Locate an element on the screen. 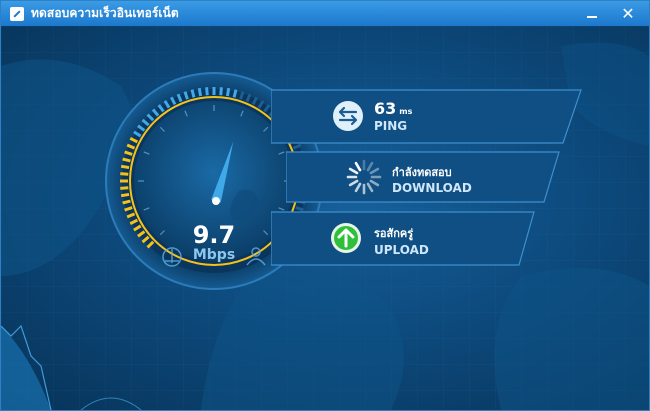 Image resolution: width=650 pixels, height=411 pixels. arrows-exchange-icon is located at coordinates (348, 116).